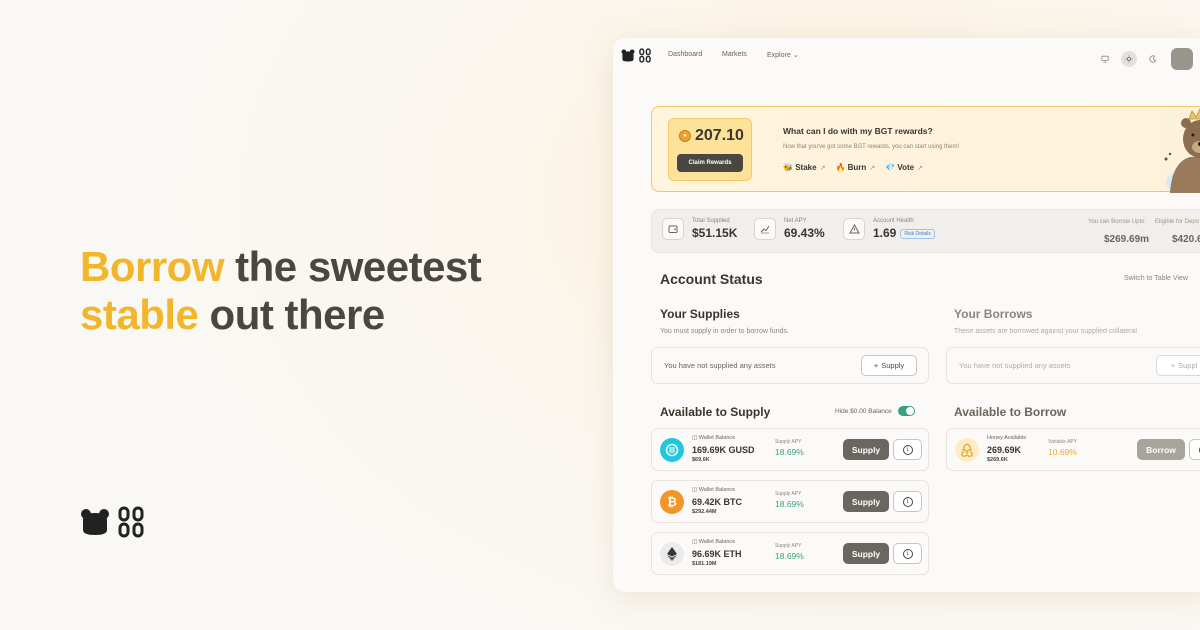  I want to click on gusd-icon, so click(672, 450).